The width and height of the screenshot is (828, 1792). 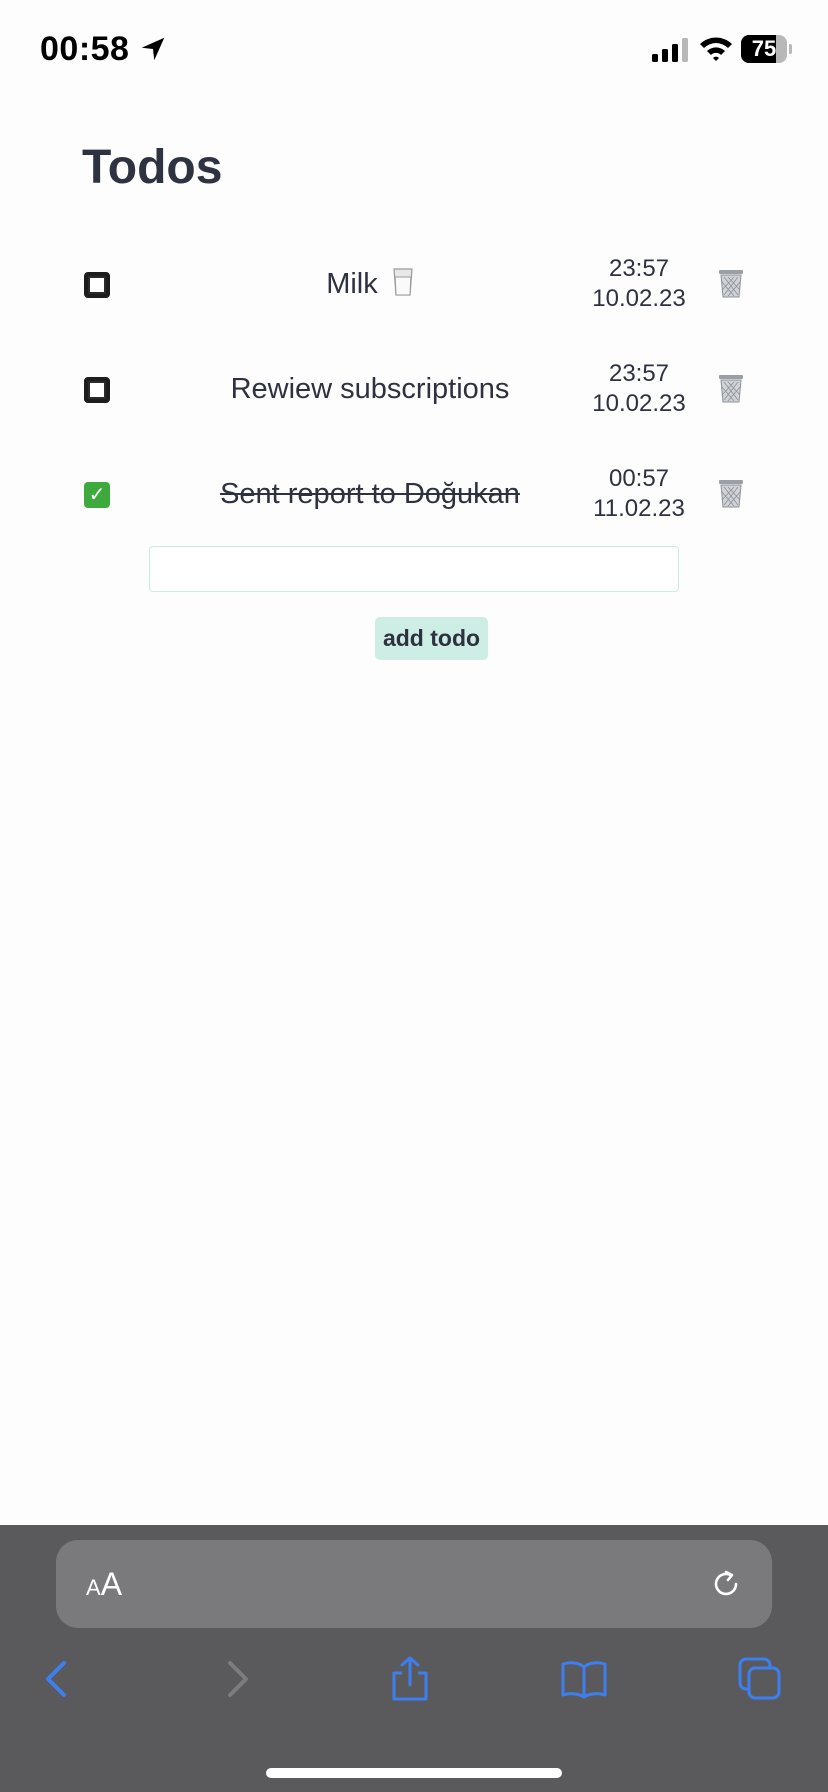 I want to click on new-todo-input, so click(x=414, y=569).